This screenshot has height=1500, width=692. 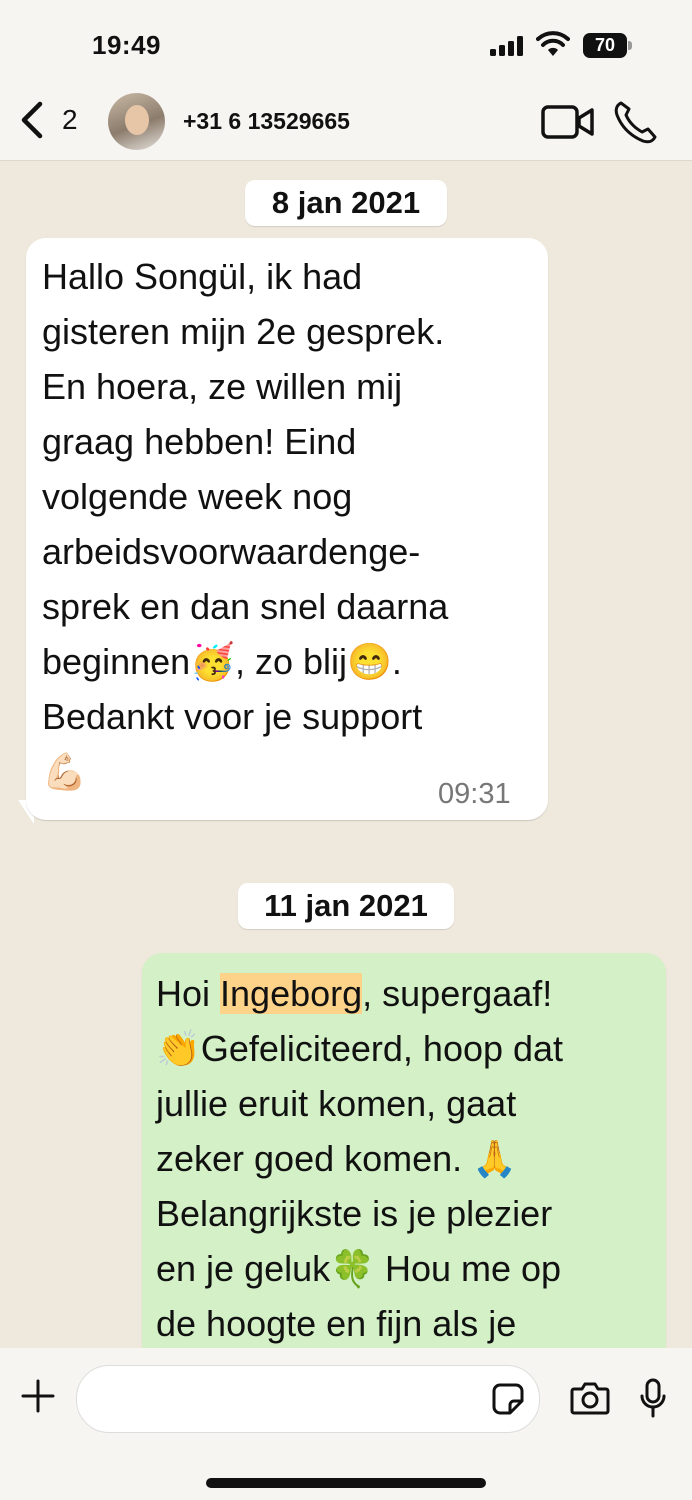 What do you see at coordinates (568, 122) in the screenshot?
I see `video-call-icon` at bounding box center [568, 122].